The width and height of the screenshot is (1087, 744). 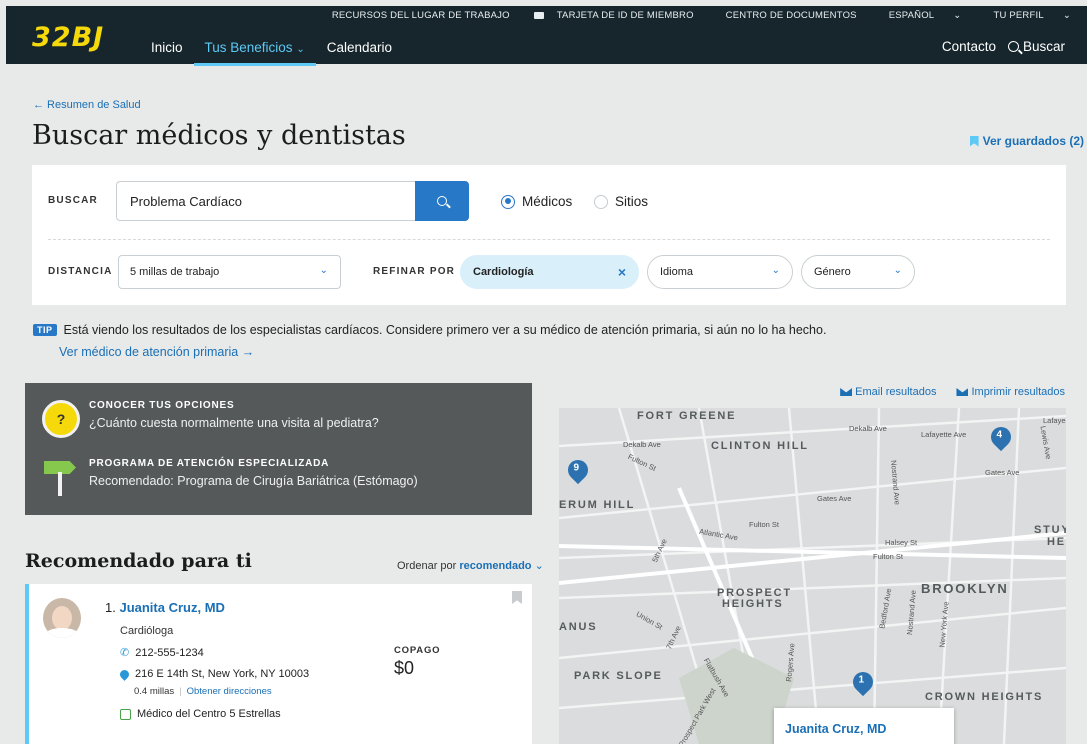 What do you see at coordinates (219, 135) in the screenshot?
I see `page-title: Buscar médicos y dentistas` at bounding box center [219, 135].